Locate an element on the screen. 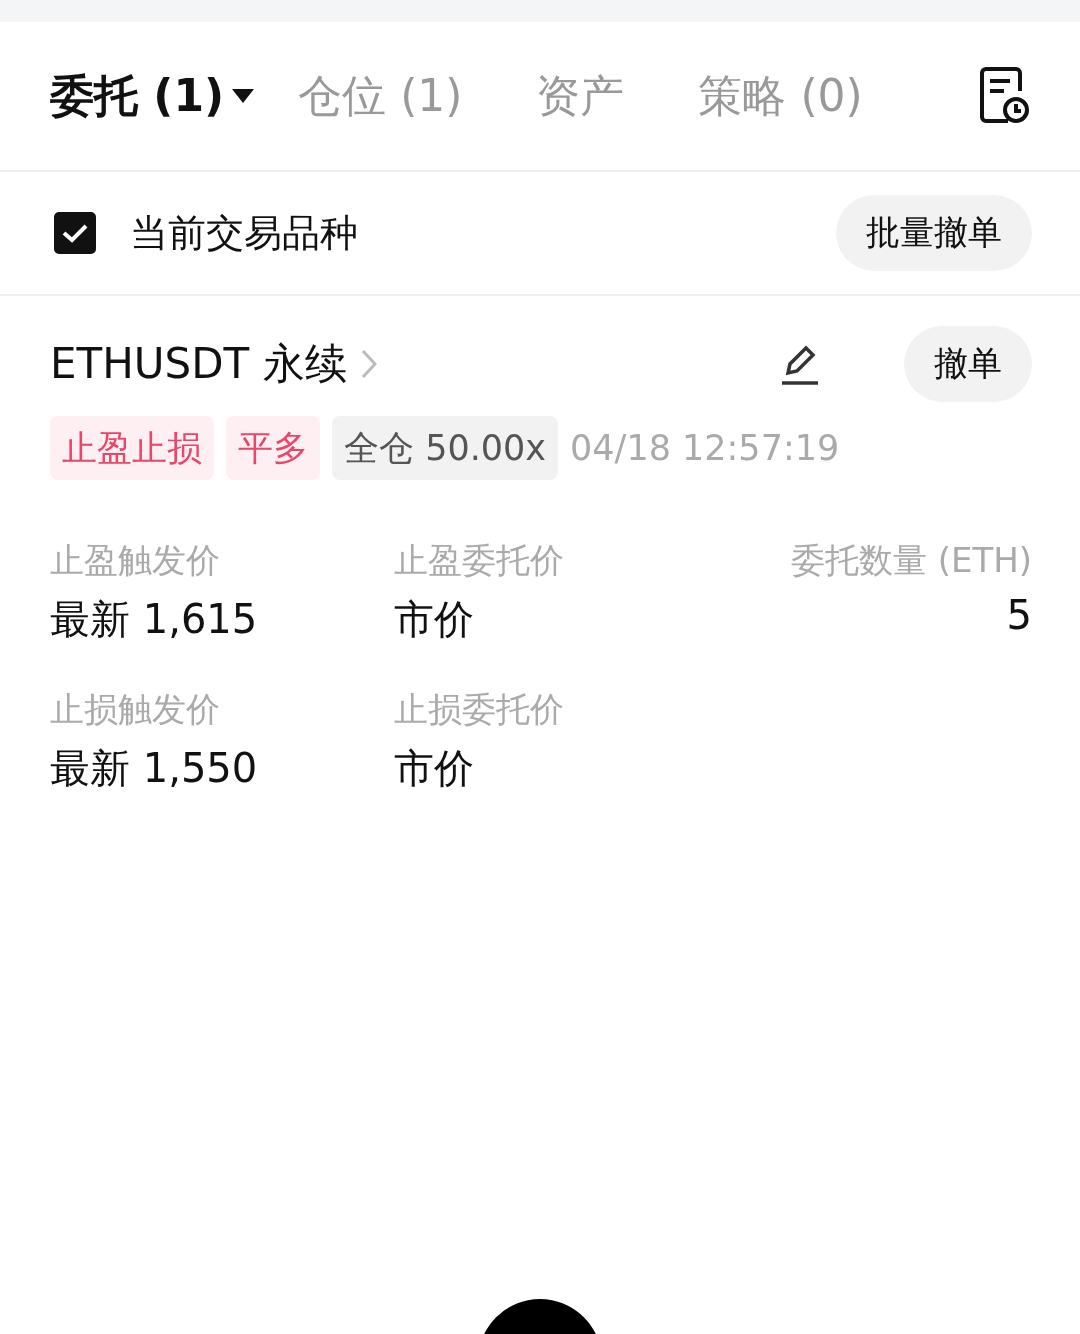 The height and width of the screenshot is (1334, 1080). symbol-link: ETHUSDT 永续 is located at coordinates (213, 364).